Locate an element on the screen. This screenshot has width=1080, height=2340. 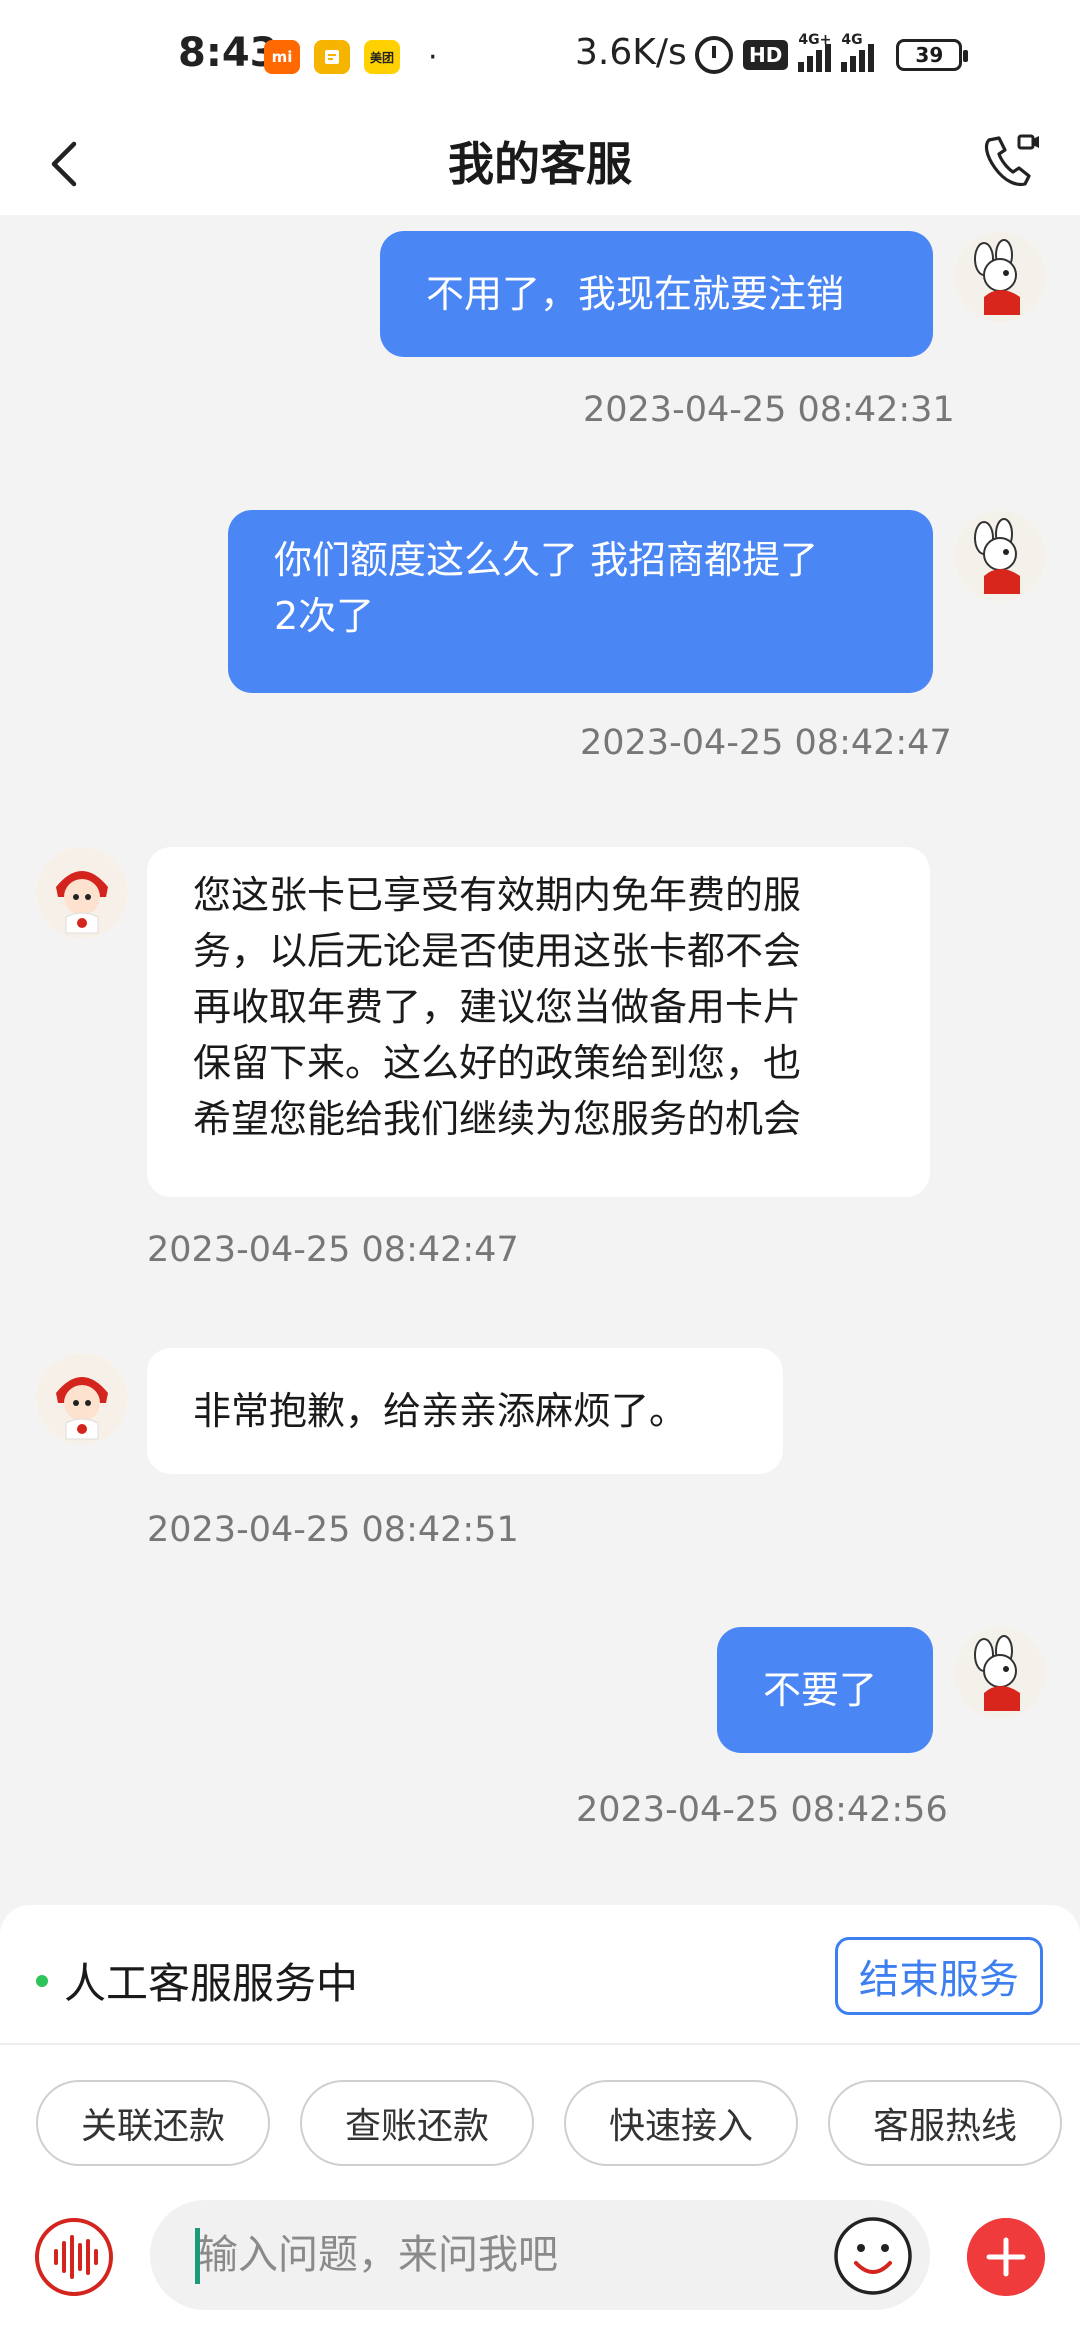
net-speed: 3.6K/s is located at coordinates (631, 52).